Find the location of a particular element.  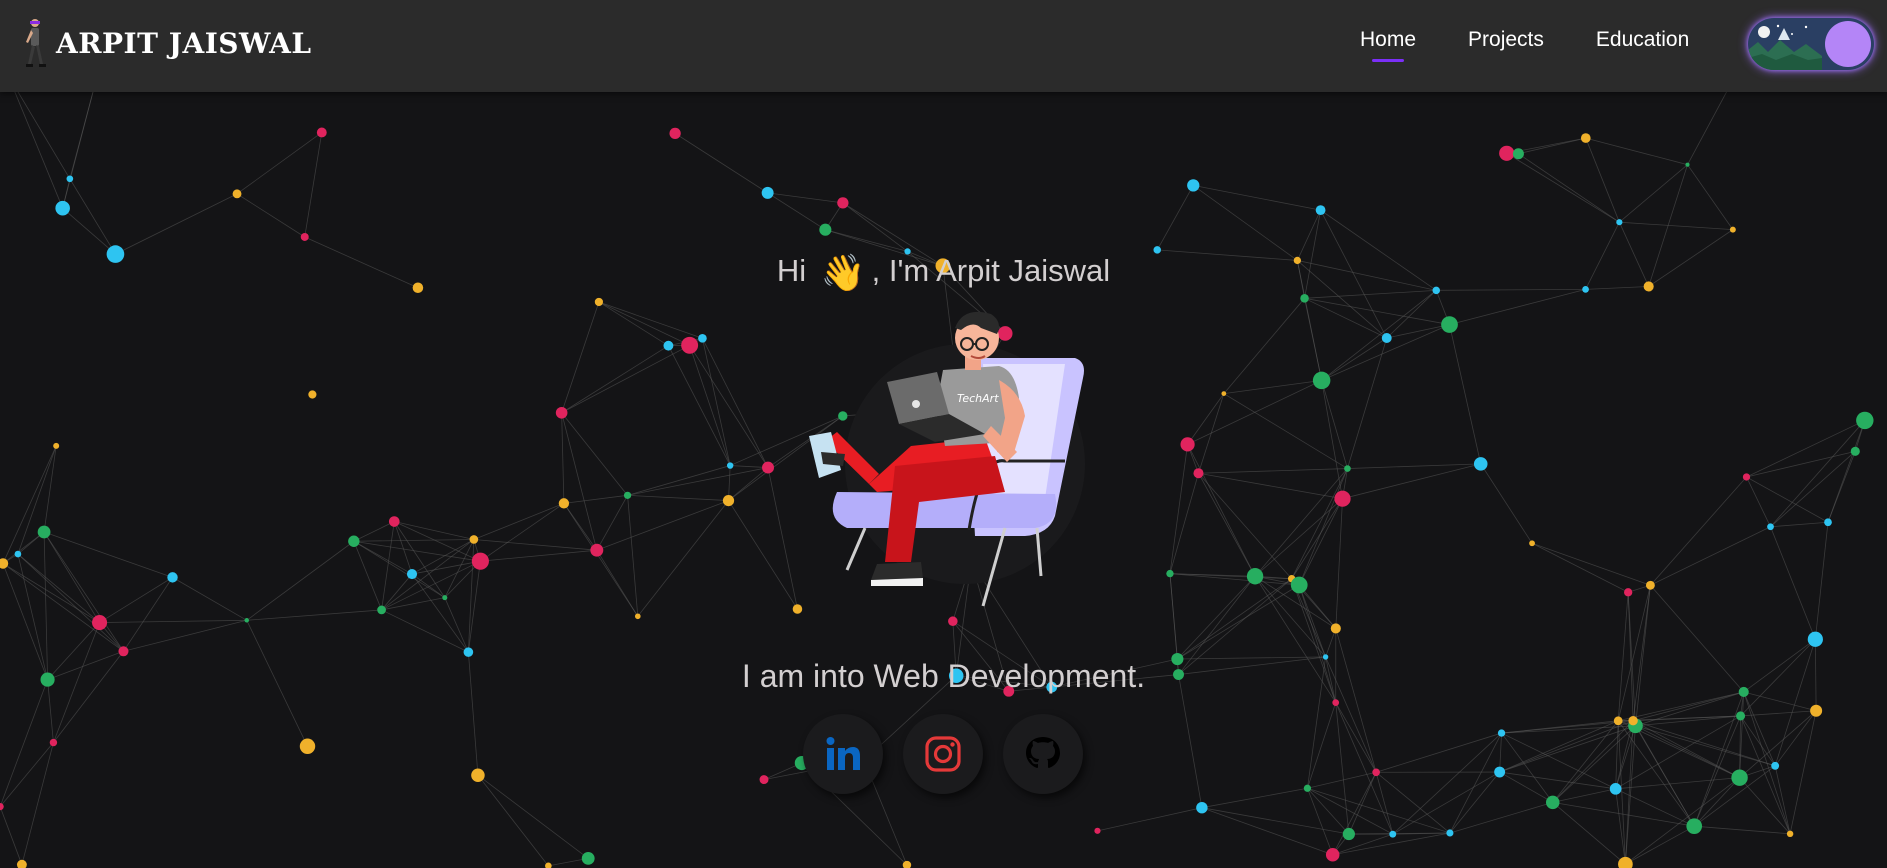

nav-projects: Projects is located at coordinates (1506, 40).